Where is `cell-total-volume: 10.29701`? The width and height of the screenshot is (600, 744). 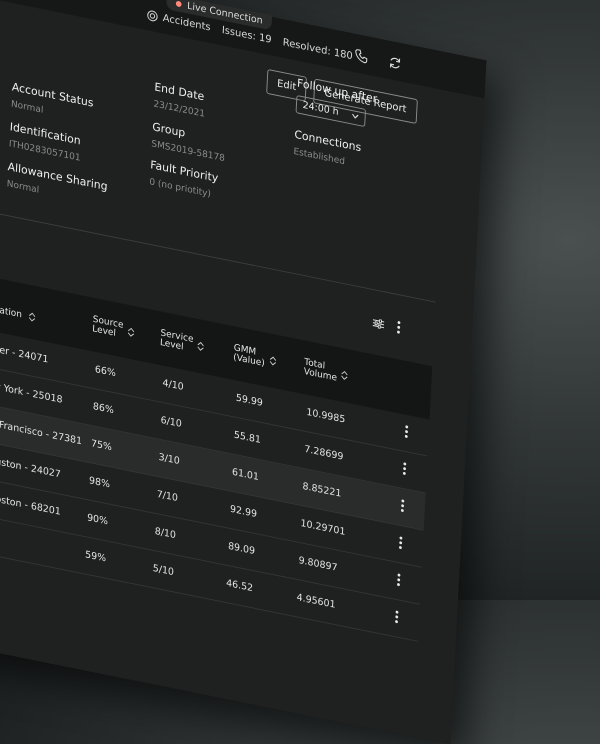
cell-total-volume: 10.29701 is located at coordinates (323, 528).